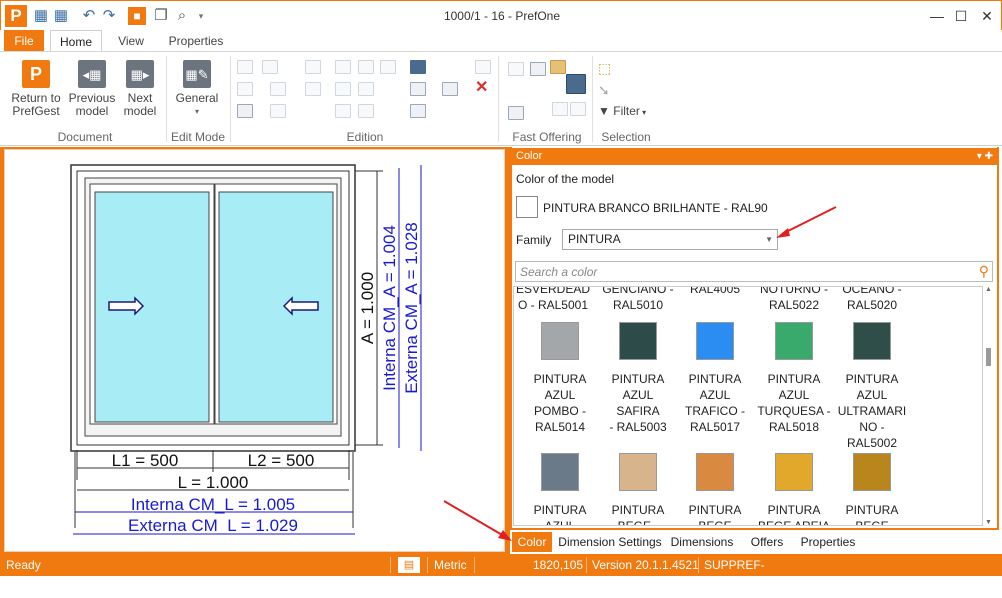  I want to click on status-separator, so click(698, 565).